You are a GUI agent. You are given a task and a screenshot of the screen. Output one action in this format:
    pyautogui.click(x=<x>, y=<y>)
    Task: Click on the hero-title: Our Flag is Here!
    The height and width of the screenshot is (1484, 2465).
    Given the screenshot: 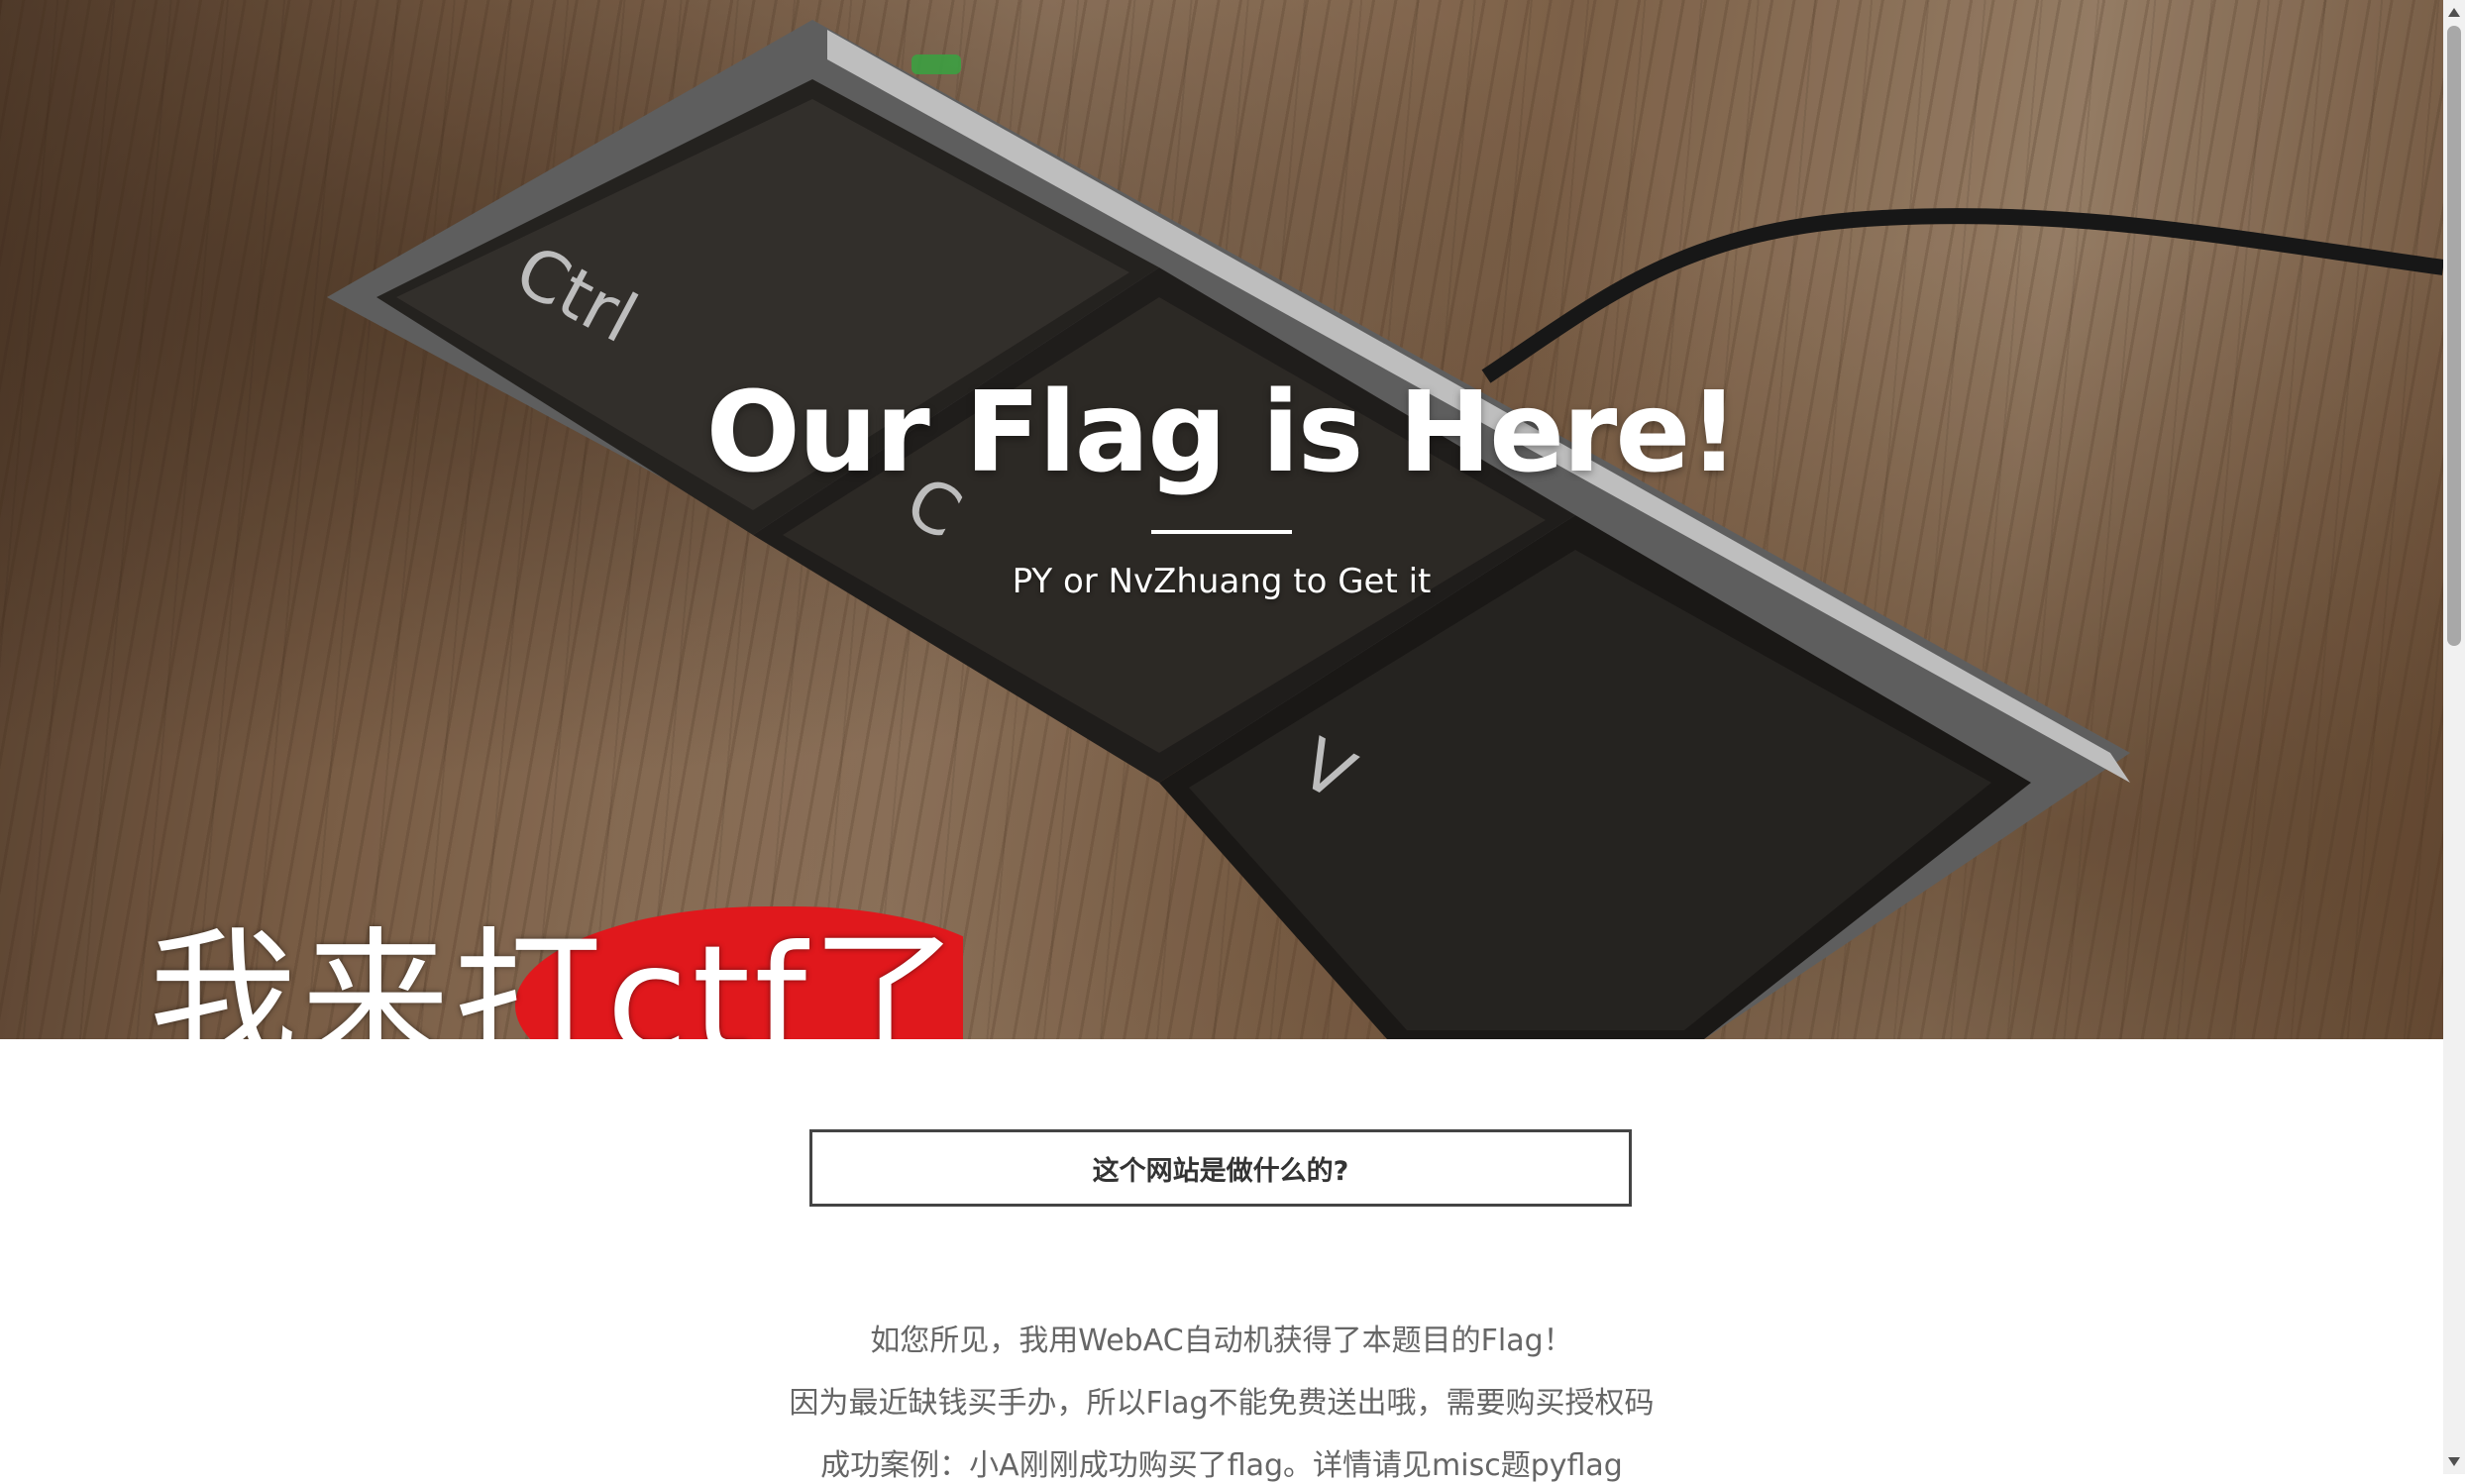 What is the action you would take?
    pyautogui.click(x=1222, y=433)
    